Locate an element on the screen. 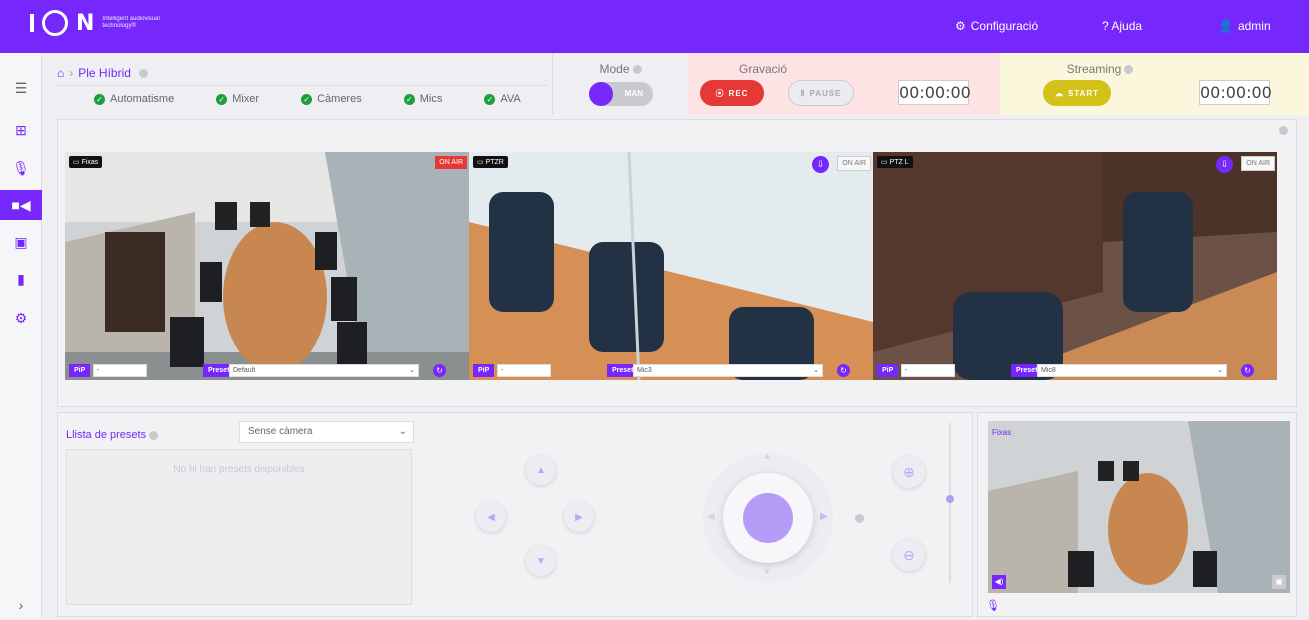 The width and height of the screenshot is (1309, 620). pause-button: Ⅱ PAUSE is located at coordinates (821, 93).